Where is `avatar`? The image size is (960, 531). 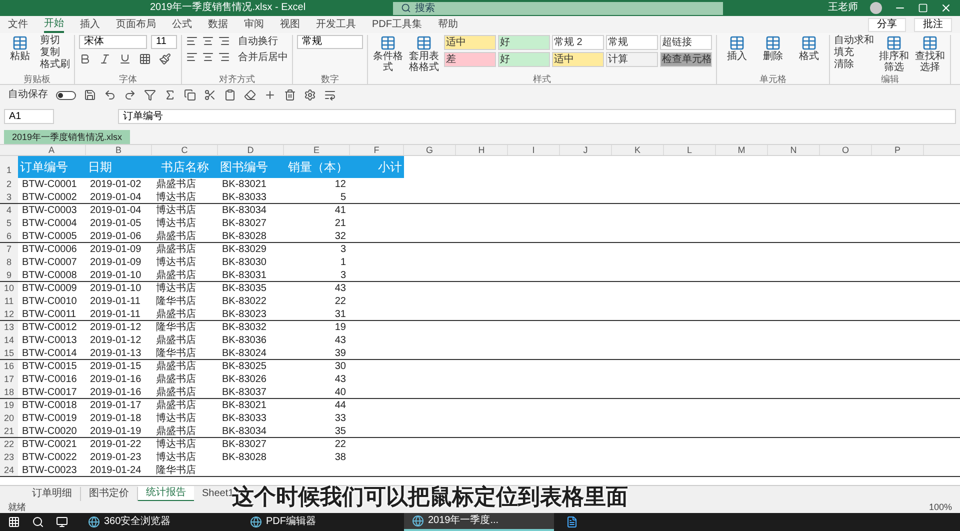
avatar is located at coordinates (876, 8).